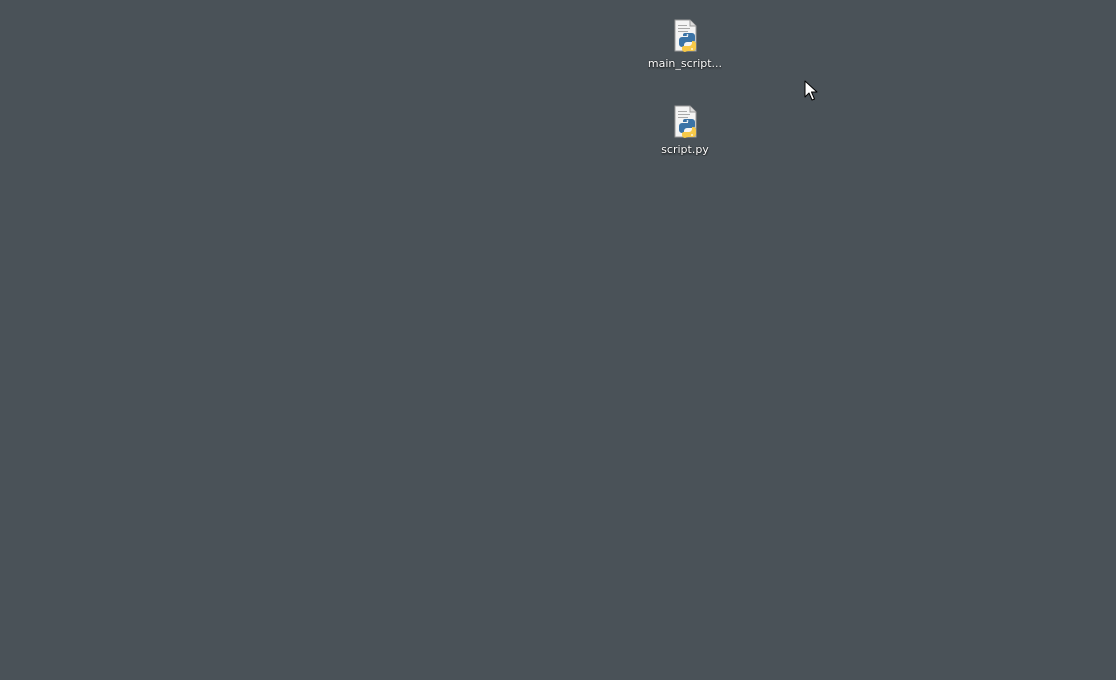  I want to click on desktop-icon-label: script.py, so click(685, 149).